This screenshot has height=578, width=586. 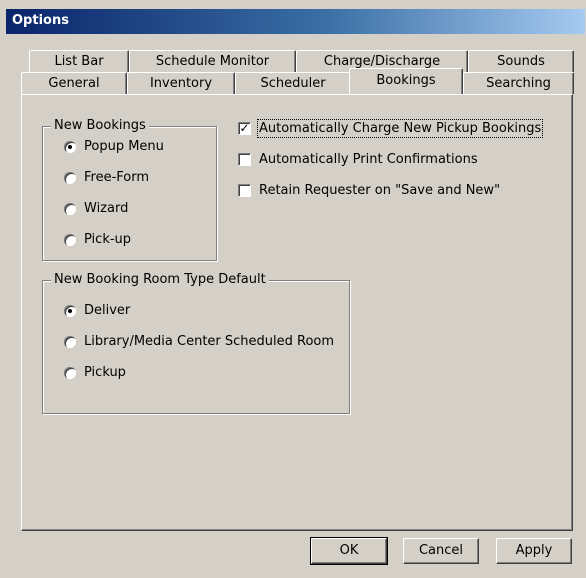 I want to click on apply-button: Apply, so click(x=534, y=551).